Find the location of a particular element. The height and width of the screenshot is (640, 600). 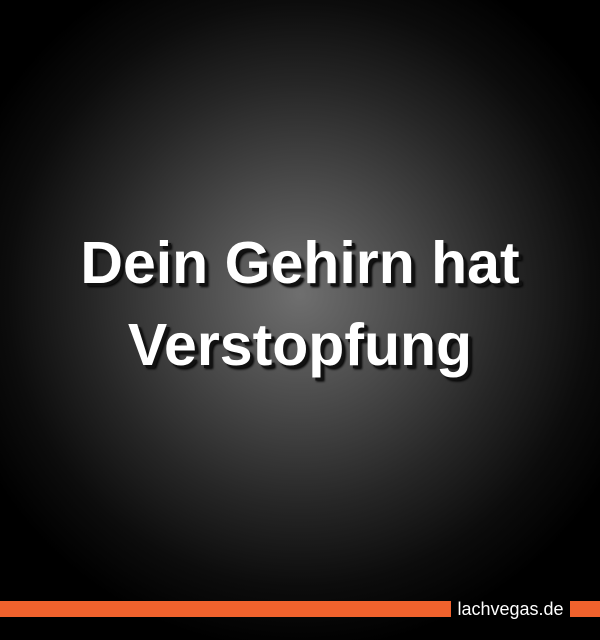

brand-label: lachvegas.de is located at coordinates (510, 609).